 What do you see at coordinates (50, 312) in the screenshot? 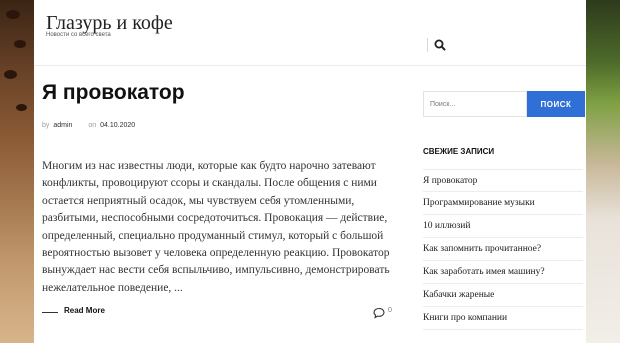
I see `read-more-line` at bounding box center [50, 312].